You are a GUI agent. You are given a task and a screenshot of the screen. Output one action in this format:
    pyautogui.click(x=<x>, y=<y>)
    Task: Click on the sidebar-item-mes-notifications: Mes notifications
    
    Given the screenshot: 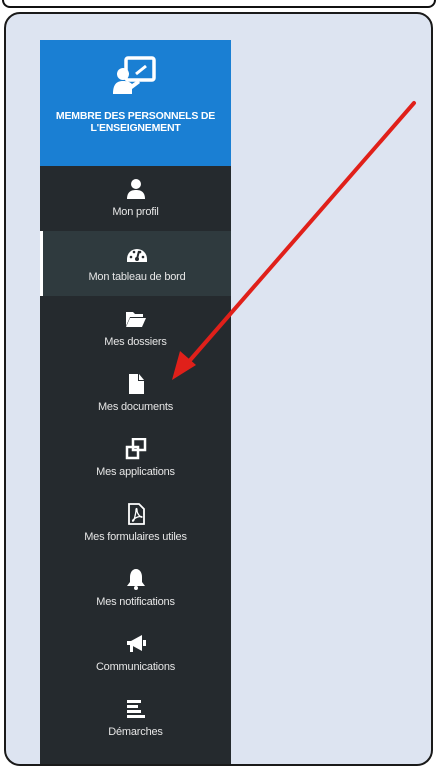 What is the action you would take?
    pyautogui.click(x=135, y=588)
    